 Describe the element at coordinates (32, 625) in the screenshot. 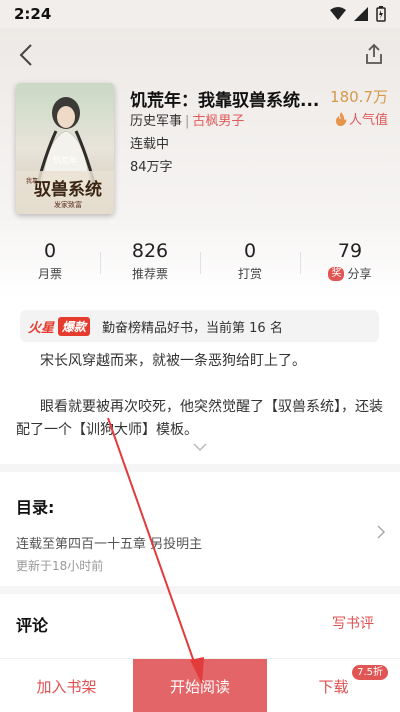

I see `comments-title: 评论` at that location.